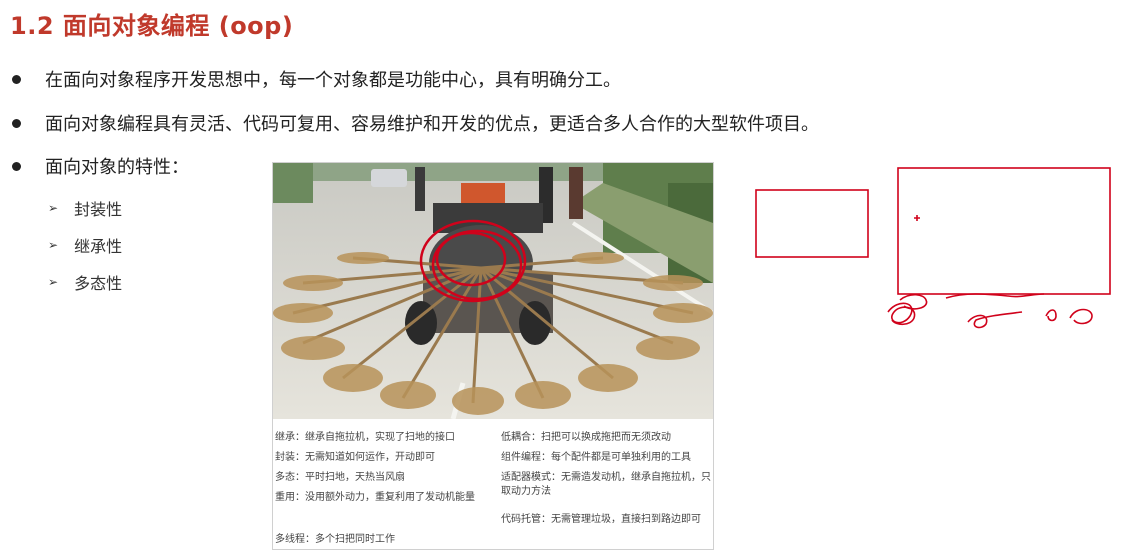  I want to click on bullet-item: 面向对象的特性：, so click(100, 166).